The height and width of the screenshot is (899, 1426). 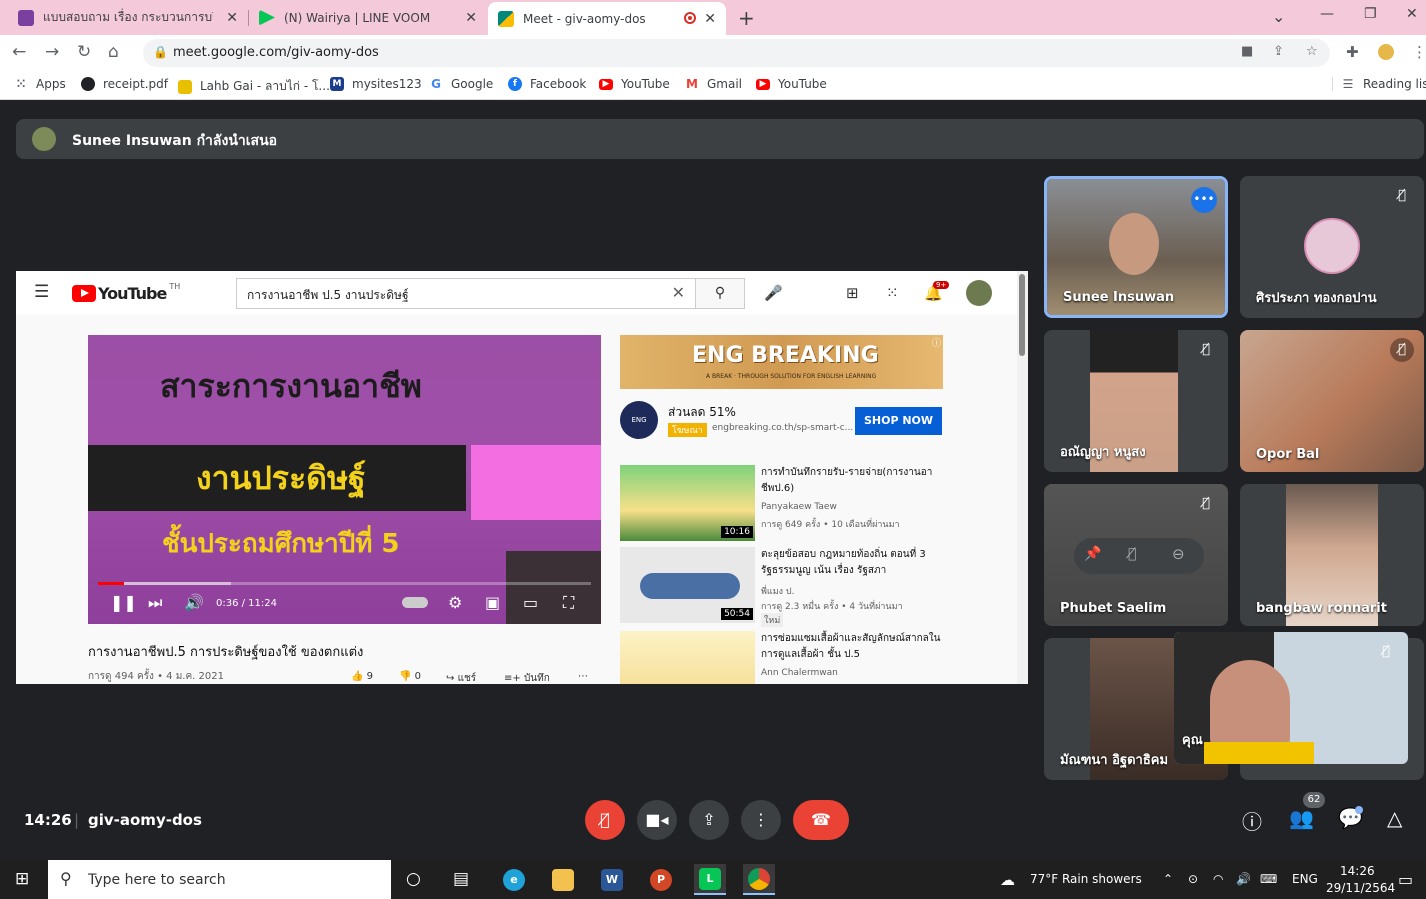 What do you see at coordinates (1332, 401) in the screenshot?
I see `participant-tile-opor-bal: 🎙̸ Opor Bal` at bounding box center [1332, 401].